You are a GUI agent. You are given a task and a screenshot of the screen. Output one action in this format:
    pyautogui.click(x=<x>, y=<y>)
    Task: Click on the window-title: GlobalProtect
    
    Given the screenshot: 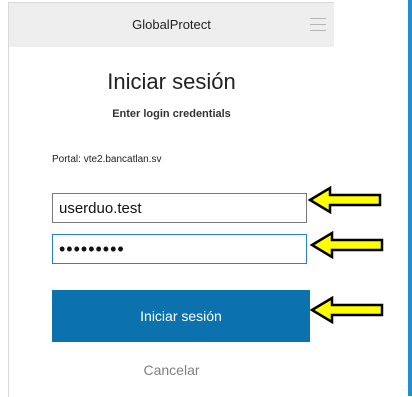 What is the action you would take?
    pyautogui.click(x=171, y=24)
    